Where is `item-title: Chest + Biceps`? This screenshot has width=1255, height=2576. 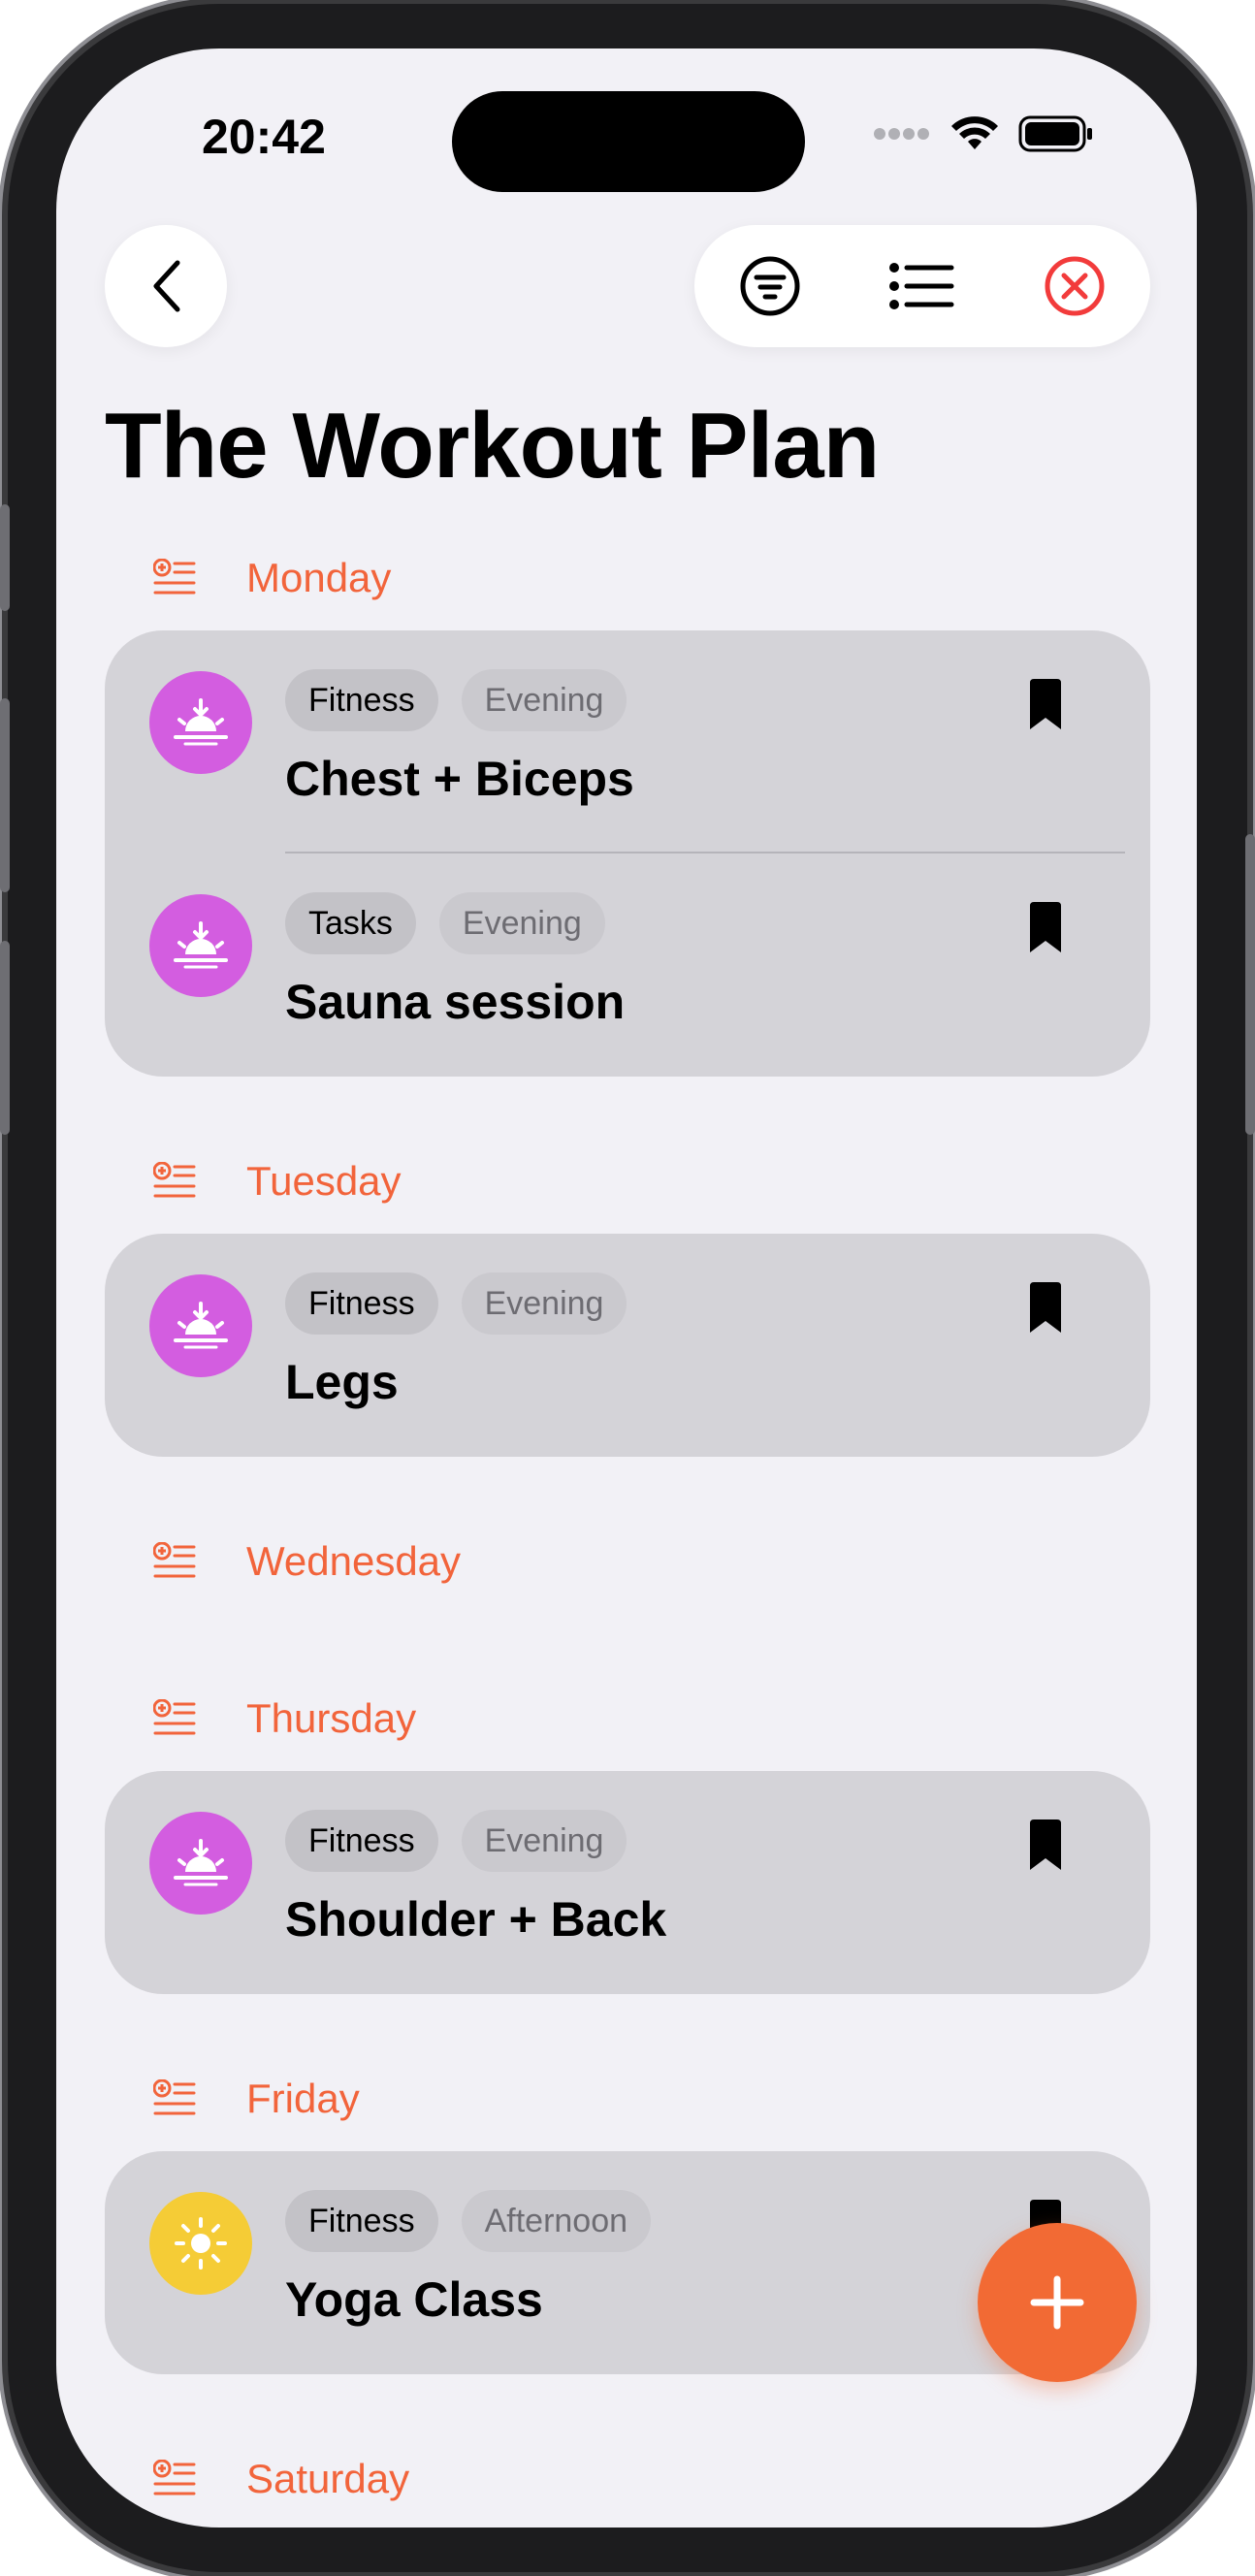
item-title: Chest + Biceps is located at coordinates (459, 779).